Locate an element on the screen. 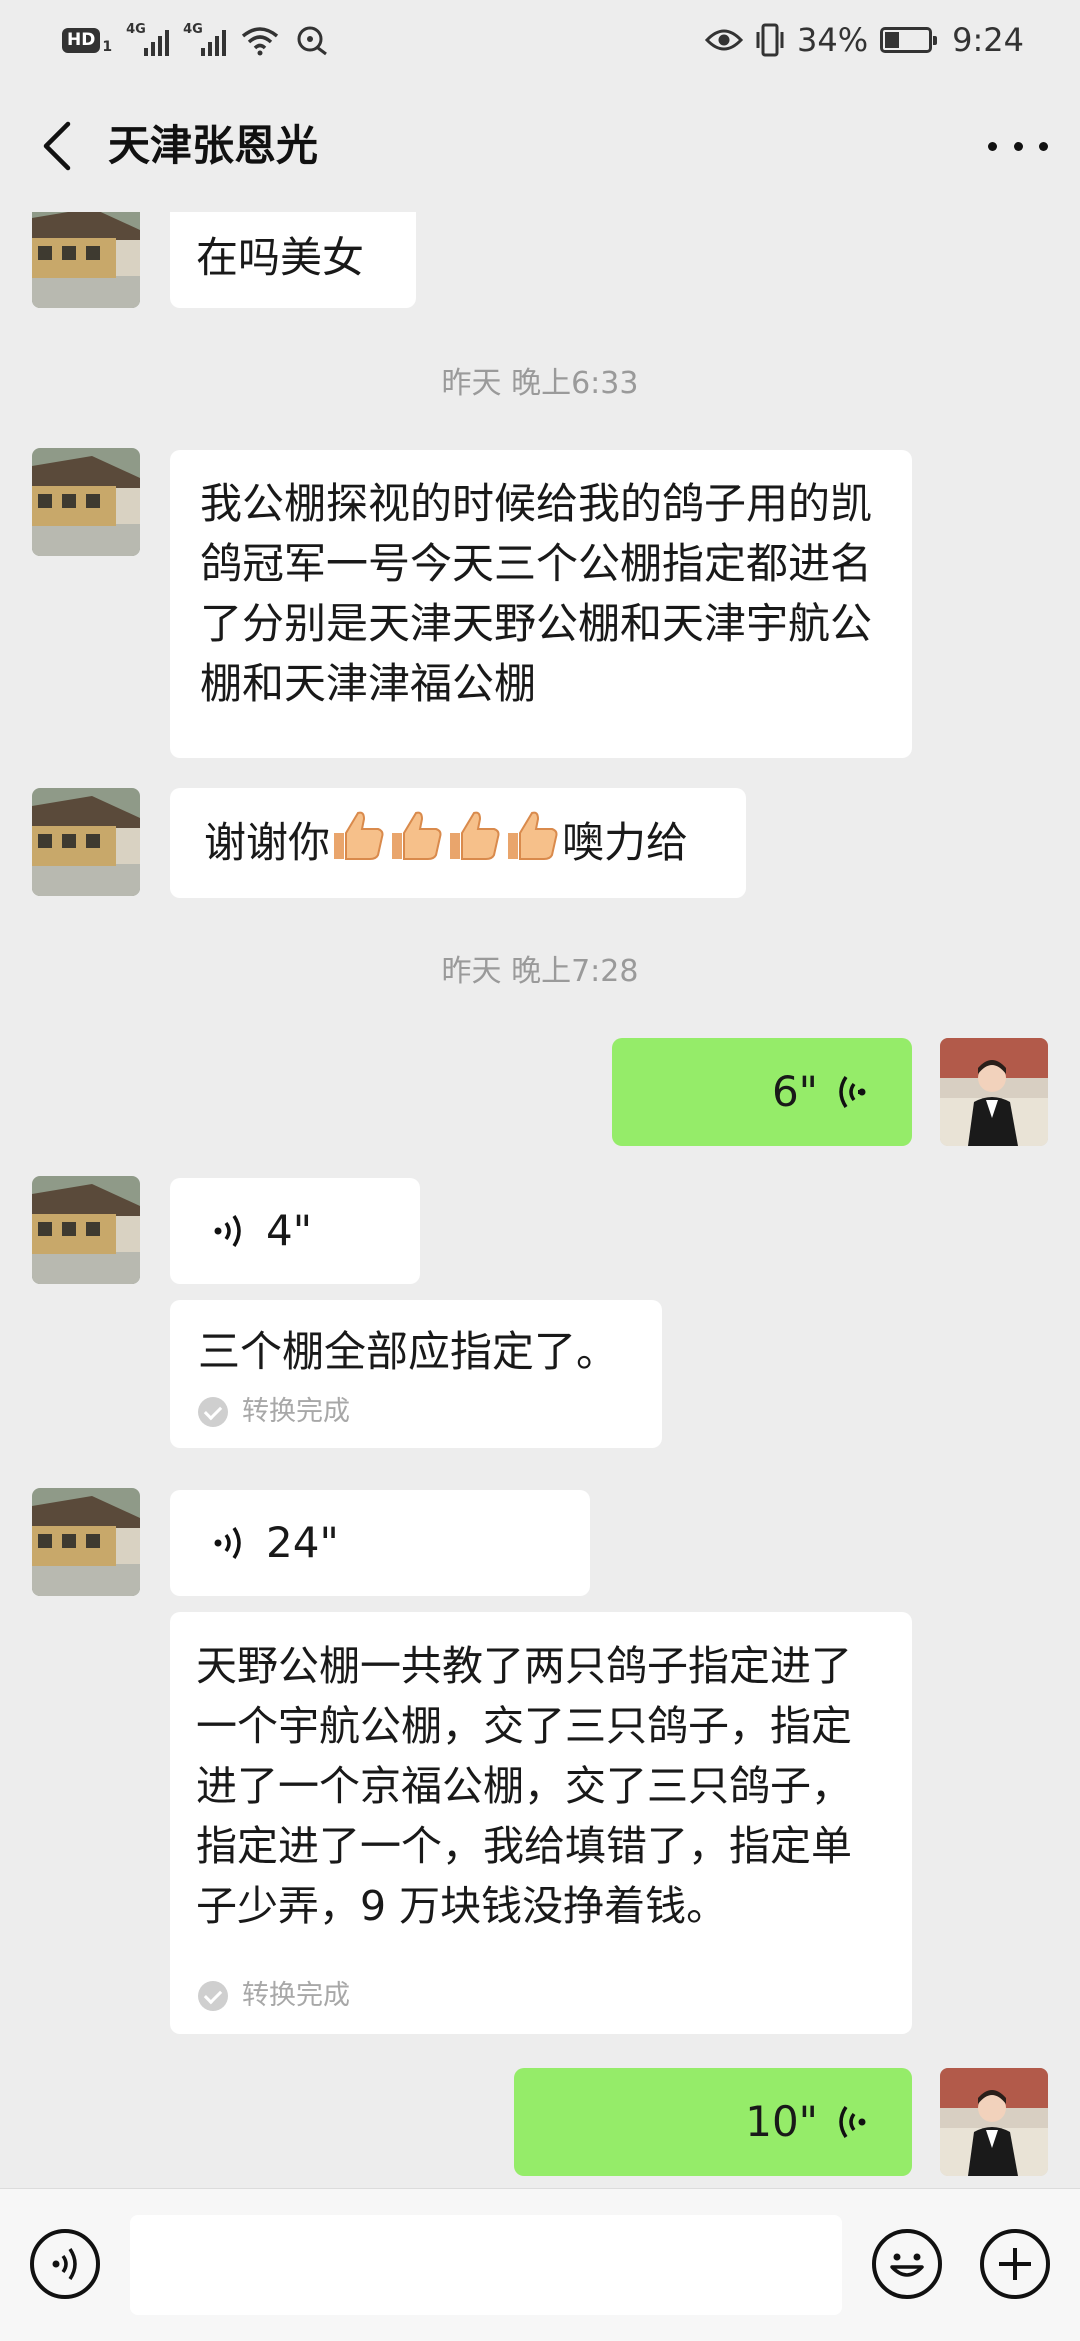  timestamp: 昨天 晚上6:33 is located at coordinates (540, 383).